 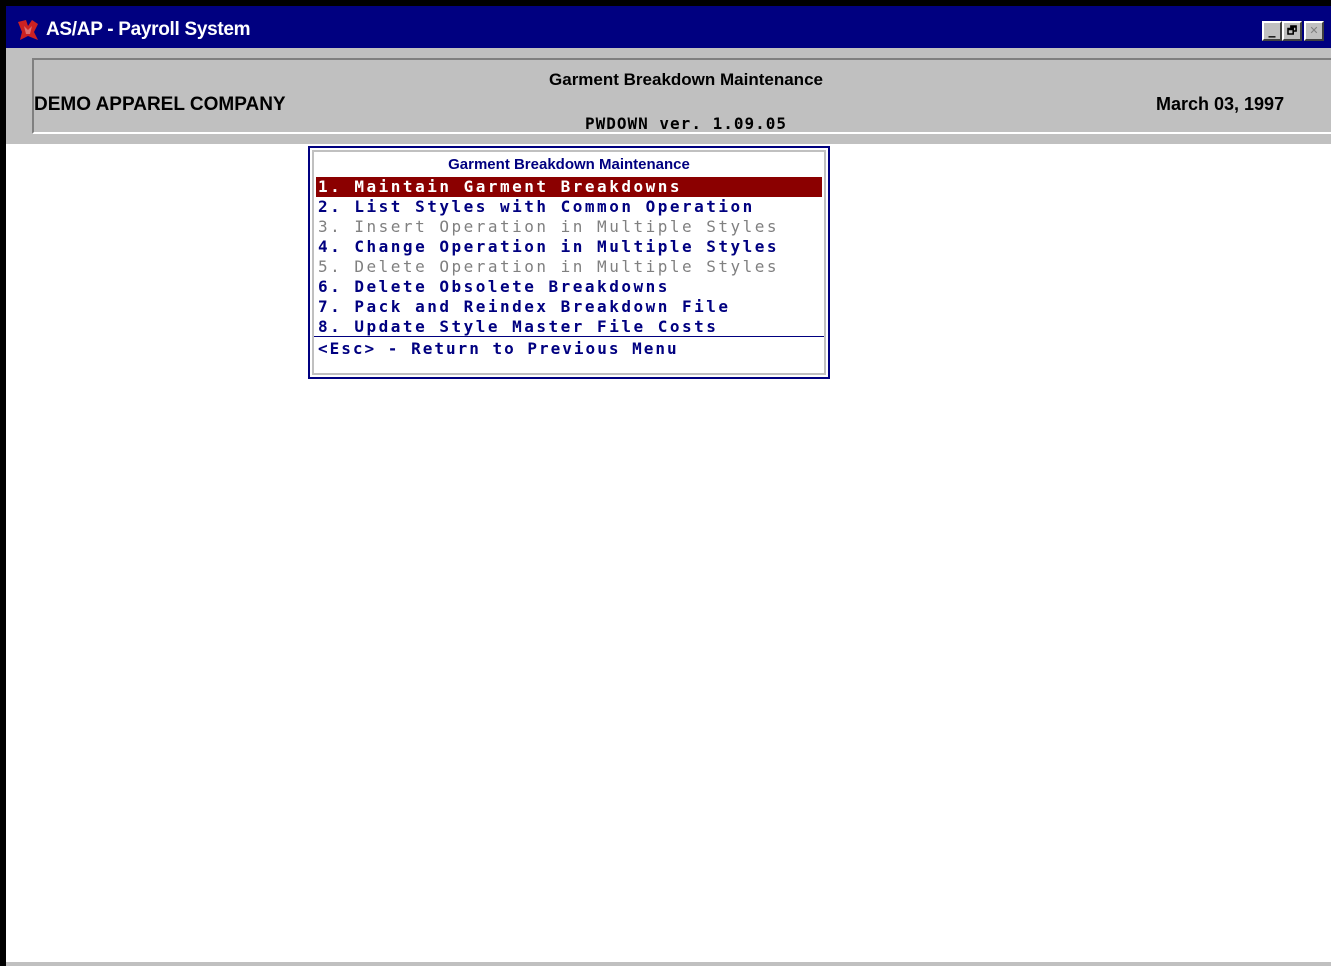 What do you see at coordinates (569, 336) in the screenshot?
I see `menu-divider` at bounding box center [569, 336].